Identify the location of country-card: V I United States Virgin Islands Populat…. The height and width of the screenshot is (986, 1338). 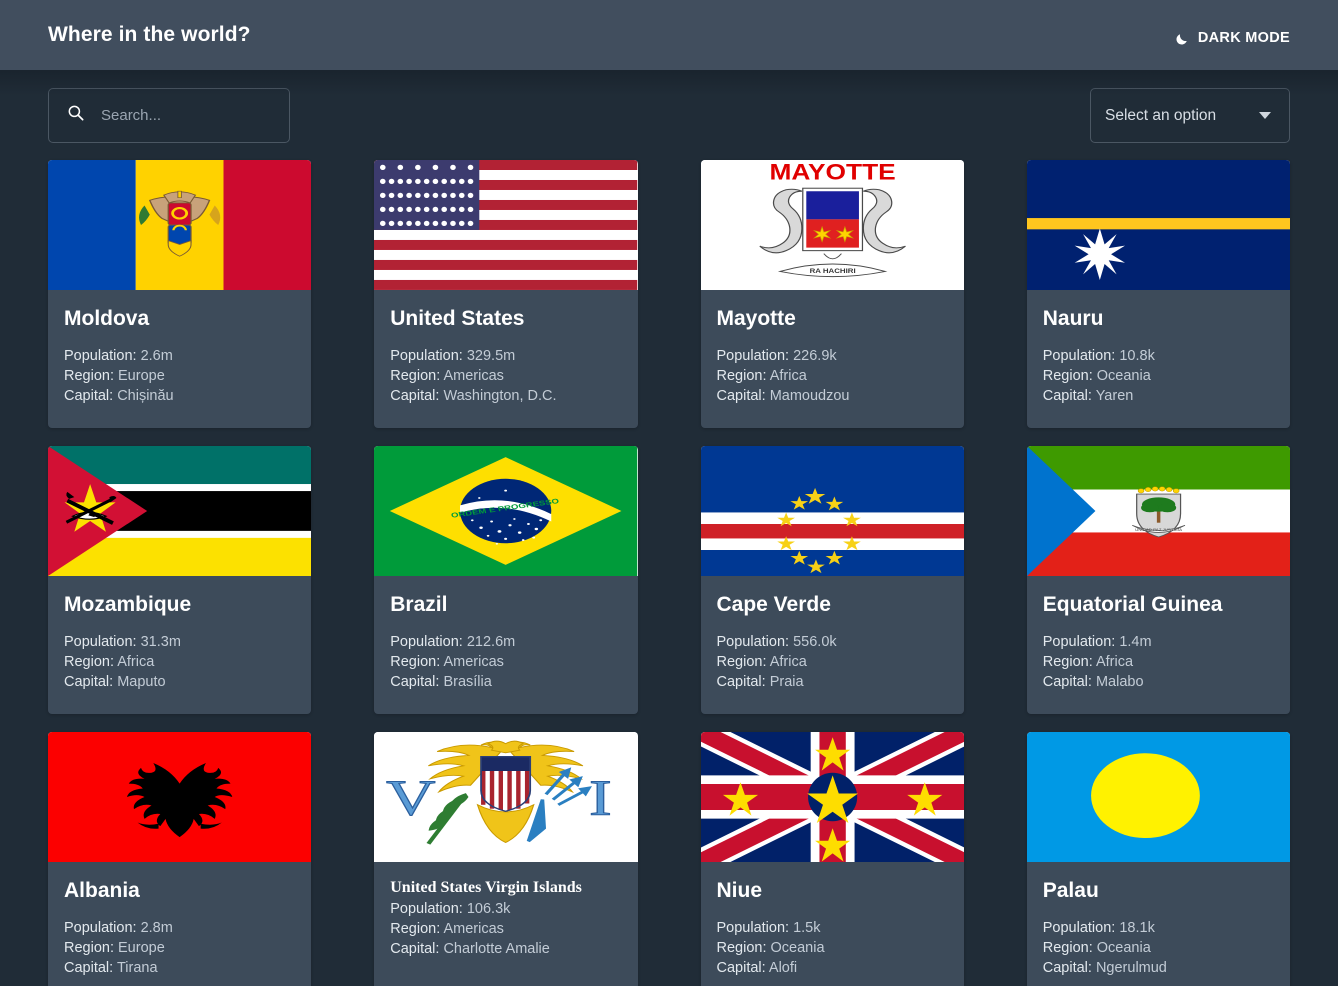
(506, 859).